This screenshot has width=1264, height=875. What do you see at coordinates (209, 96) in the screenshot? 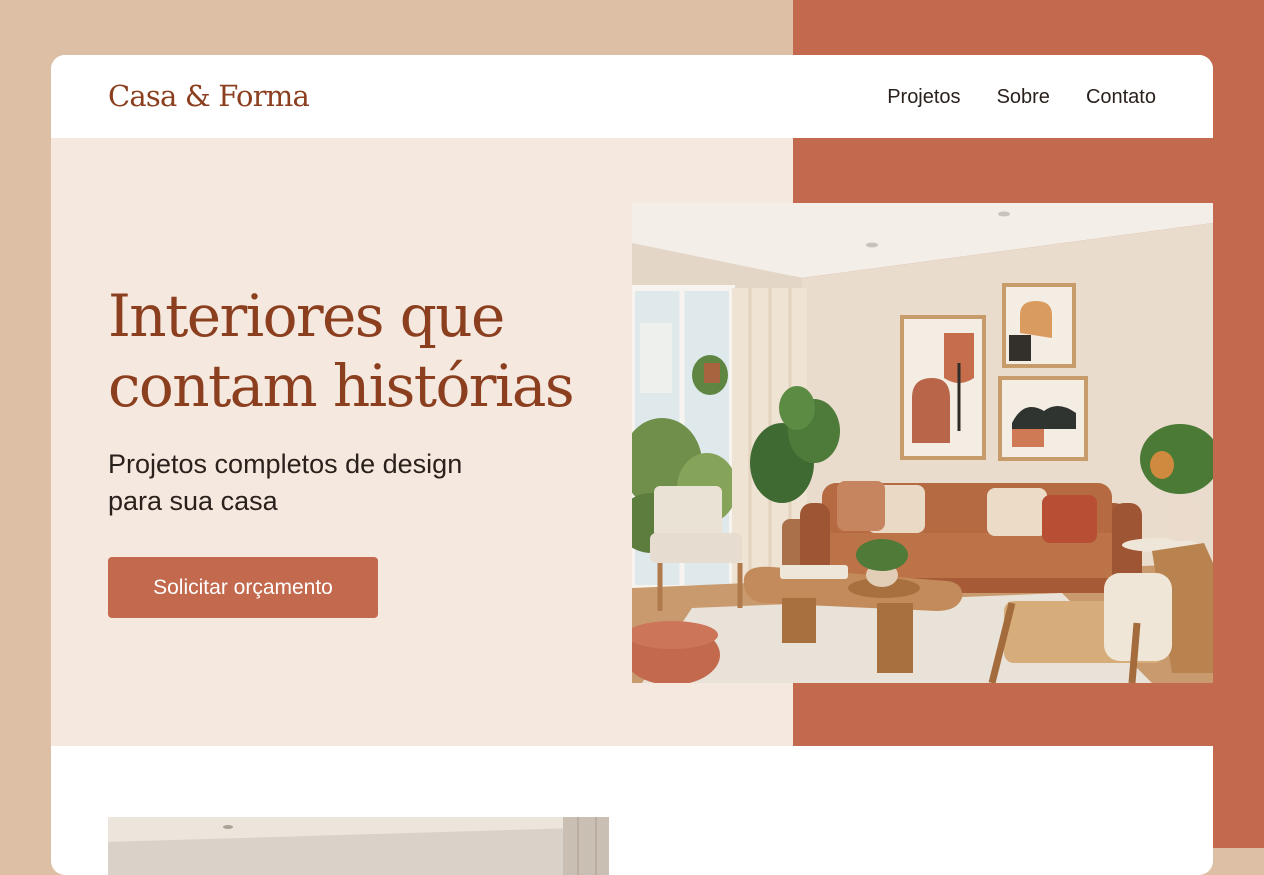
I see `brand-logo: Casa & Forma` at bounding box center [209, 96].